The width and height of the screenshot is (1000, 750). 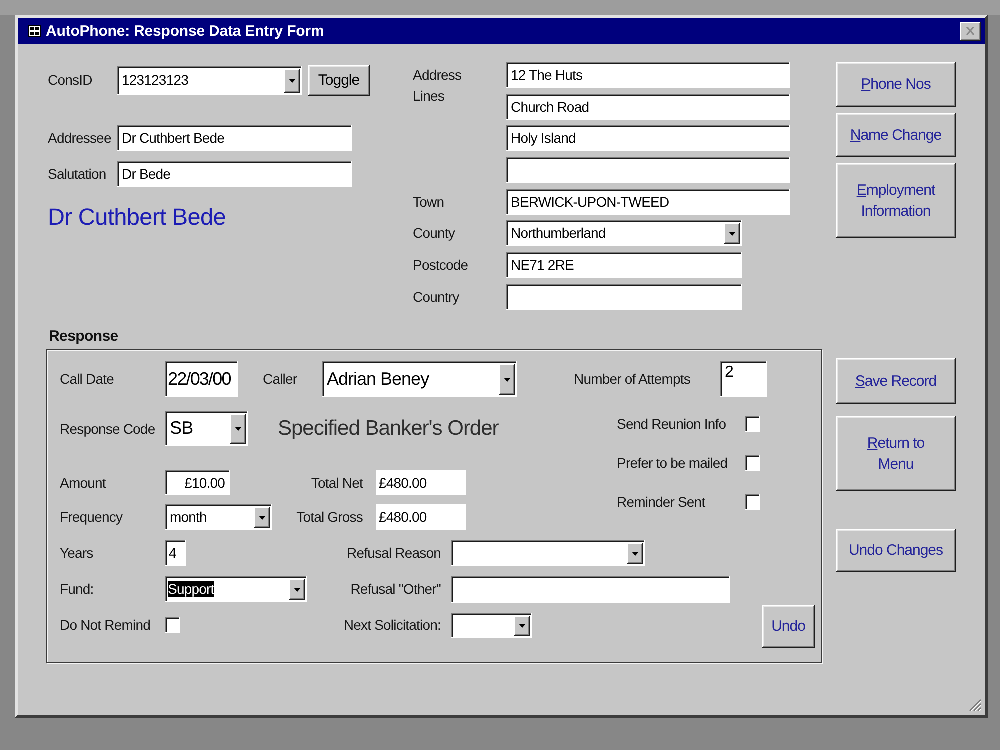 I want to click on return-to-menu-button: Return to Menu, so click(x=896, y=453).